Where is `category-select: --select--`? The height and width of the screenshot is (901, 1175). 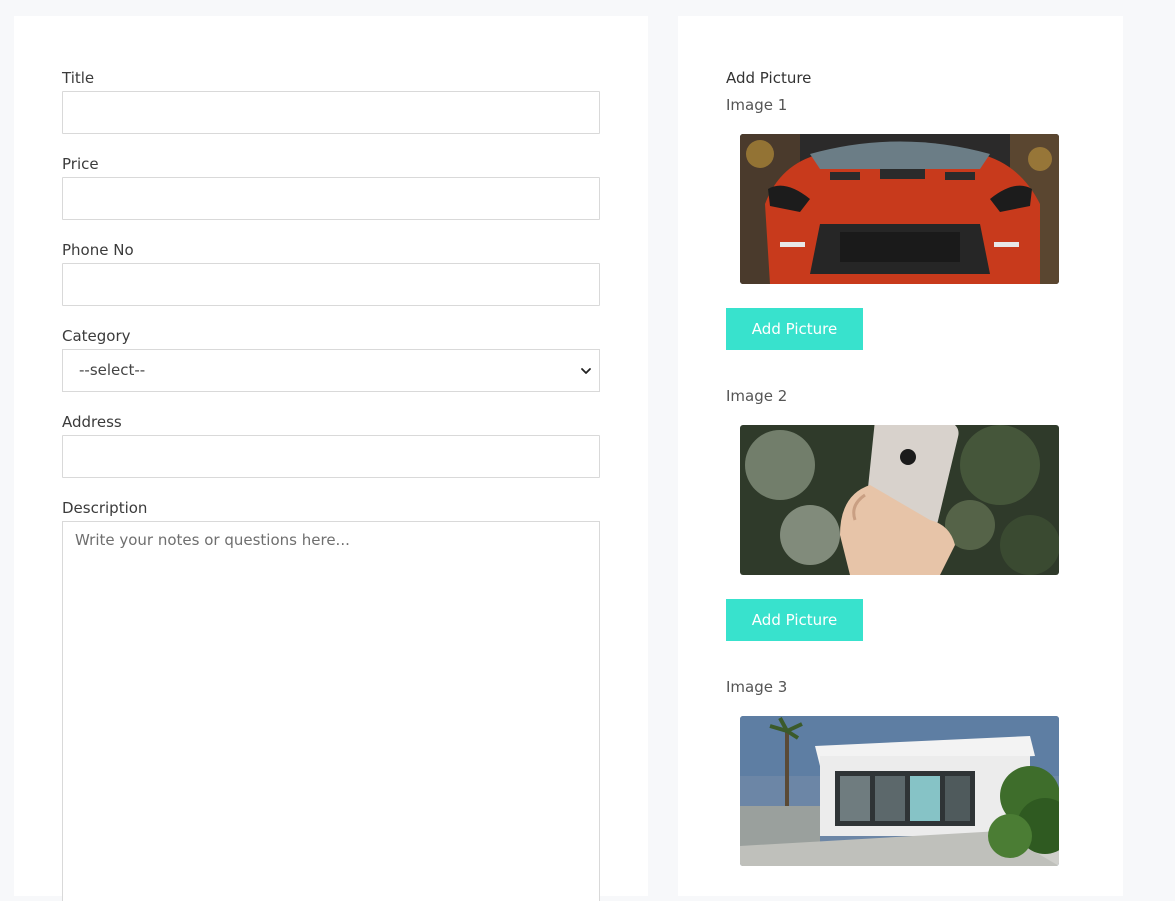 category-select: --select-- is located at coordinates (331, 370).